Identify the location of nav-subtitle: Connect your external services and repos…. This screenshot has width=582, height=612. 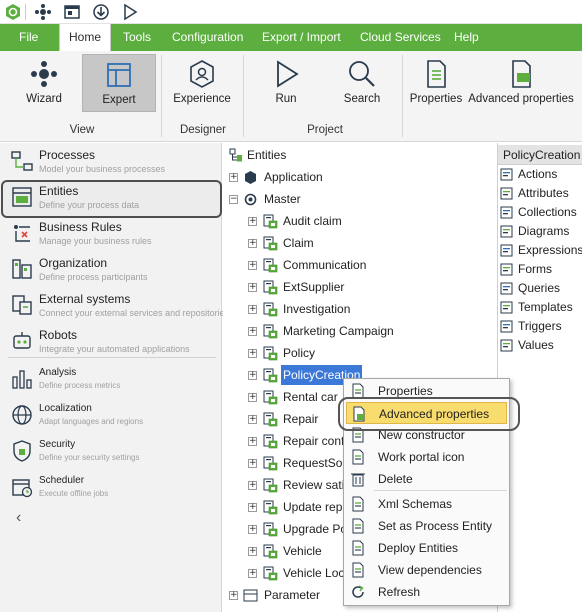
(134, 313).